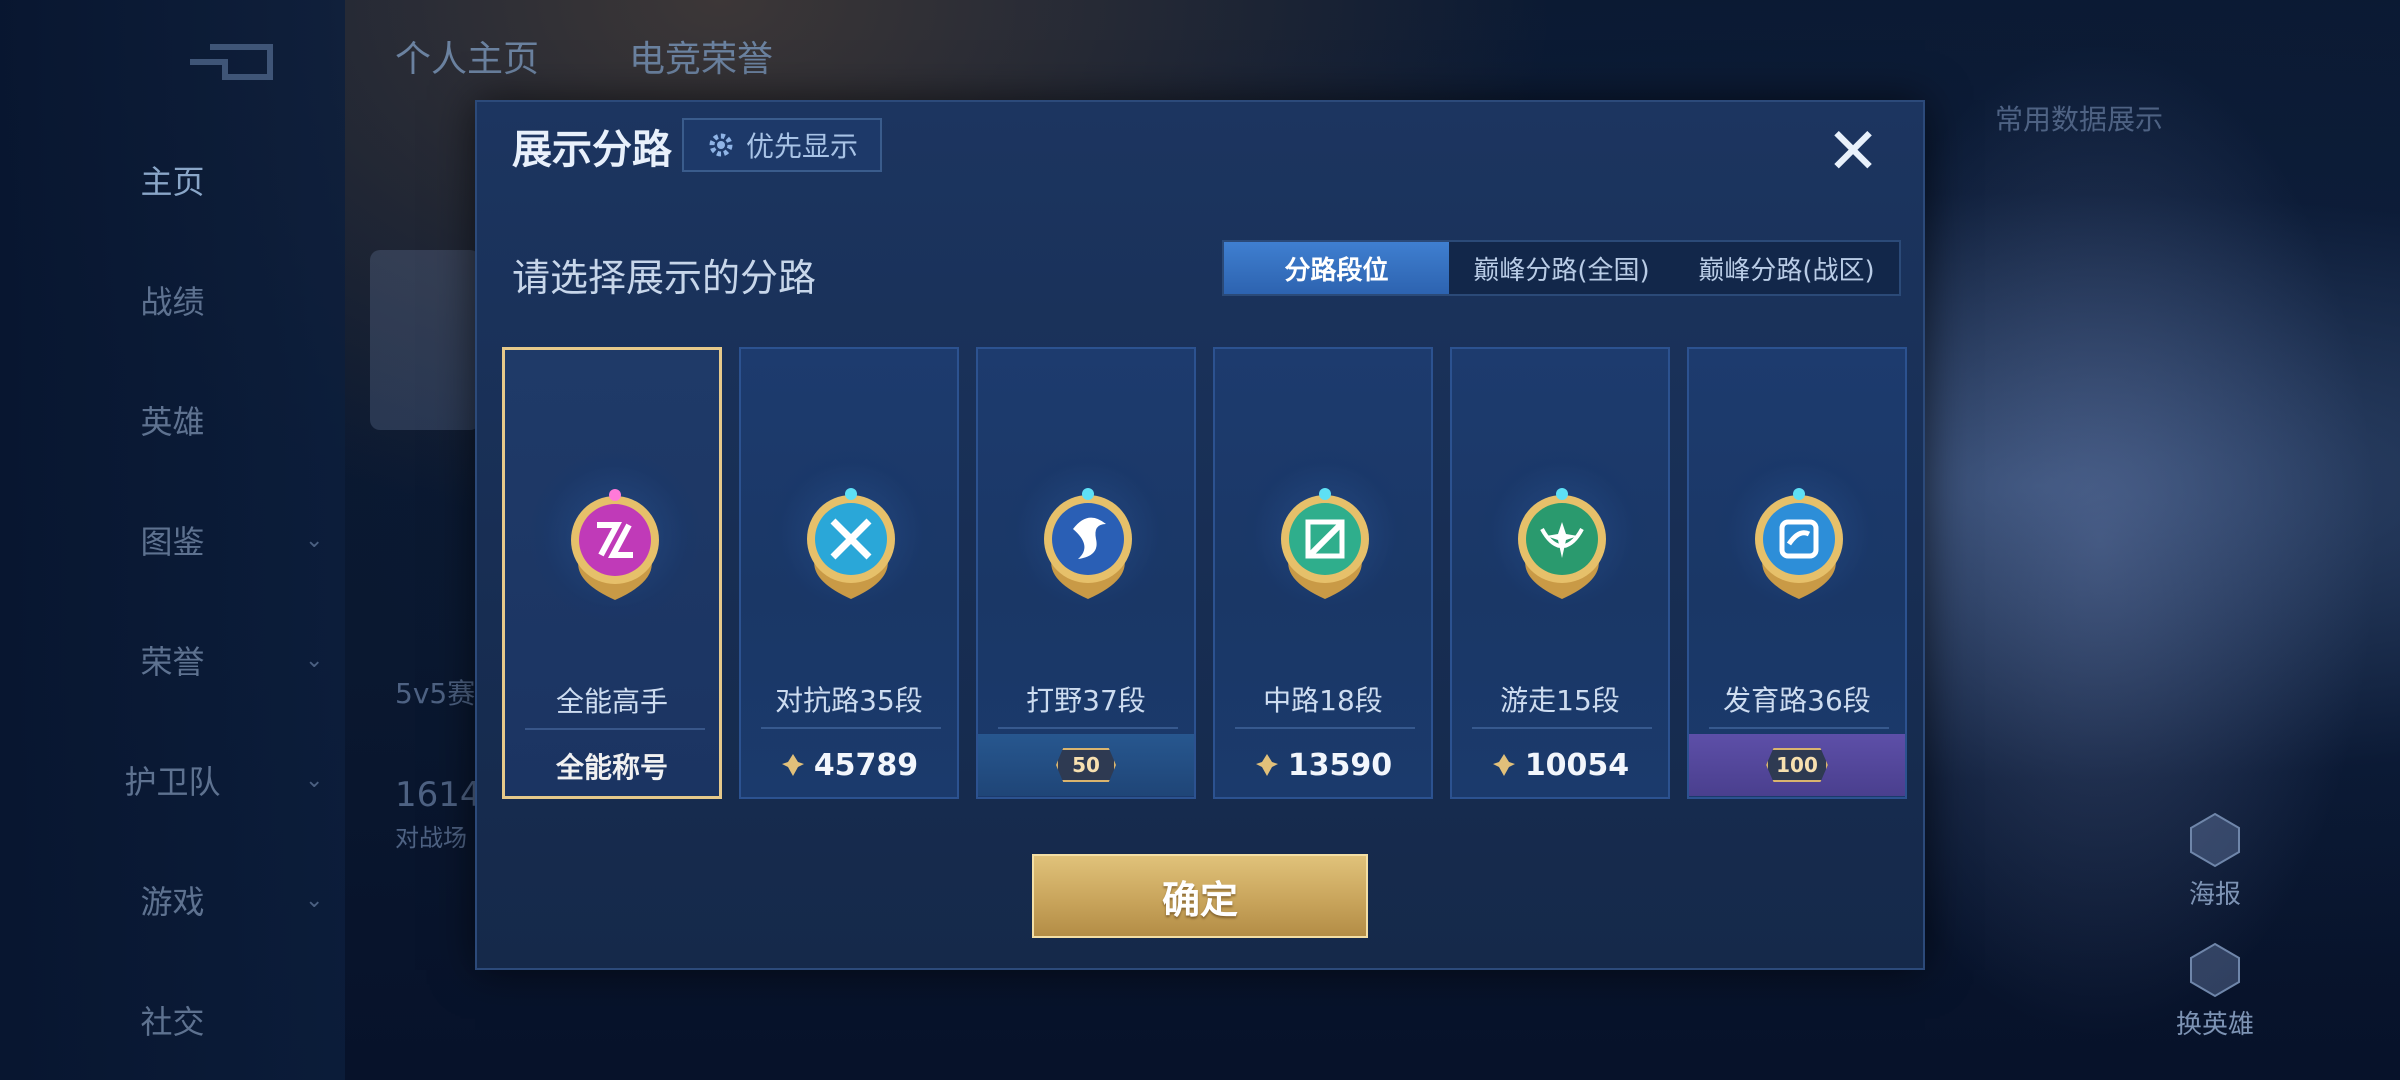  What do you see at coordinates (1560, 700) in the screenshot?
I see `card-title: 游走15段` at bounding box center [1560, 700].